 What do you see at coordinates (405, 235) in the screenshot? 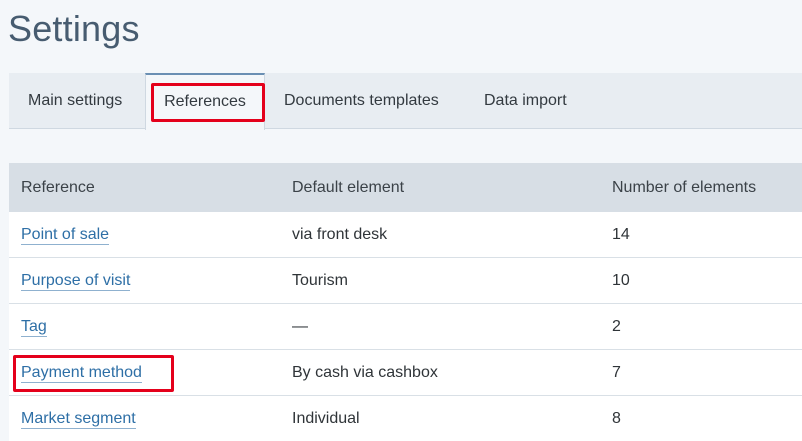
I see `table-row: Point of sale via front desk 14` at bounding box center [405, 235].